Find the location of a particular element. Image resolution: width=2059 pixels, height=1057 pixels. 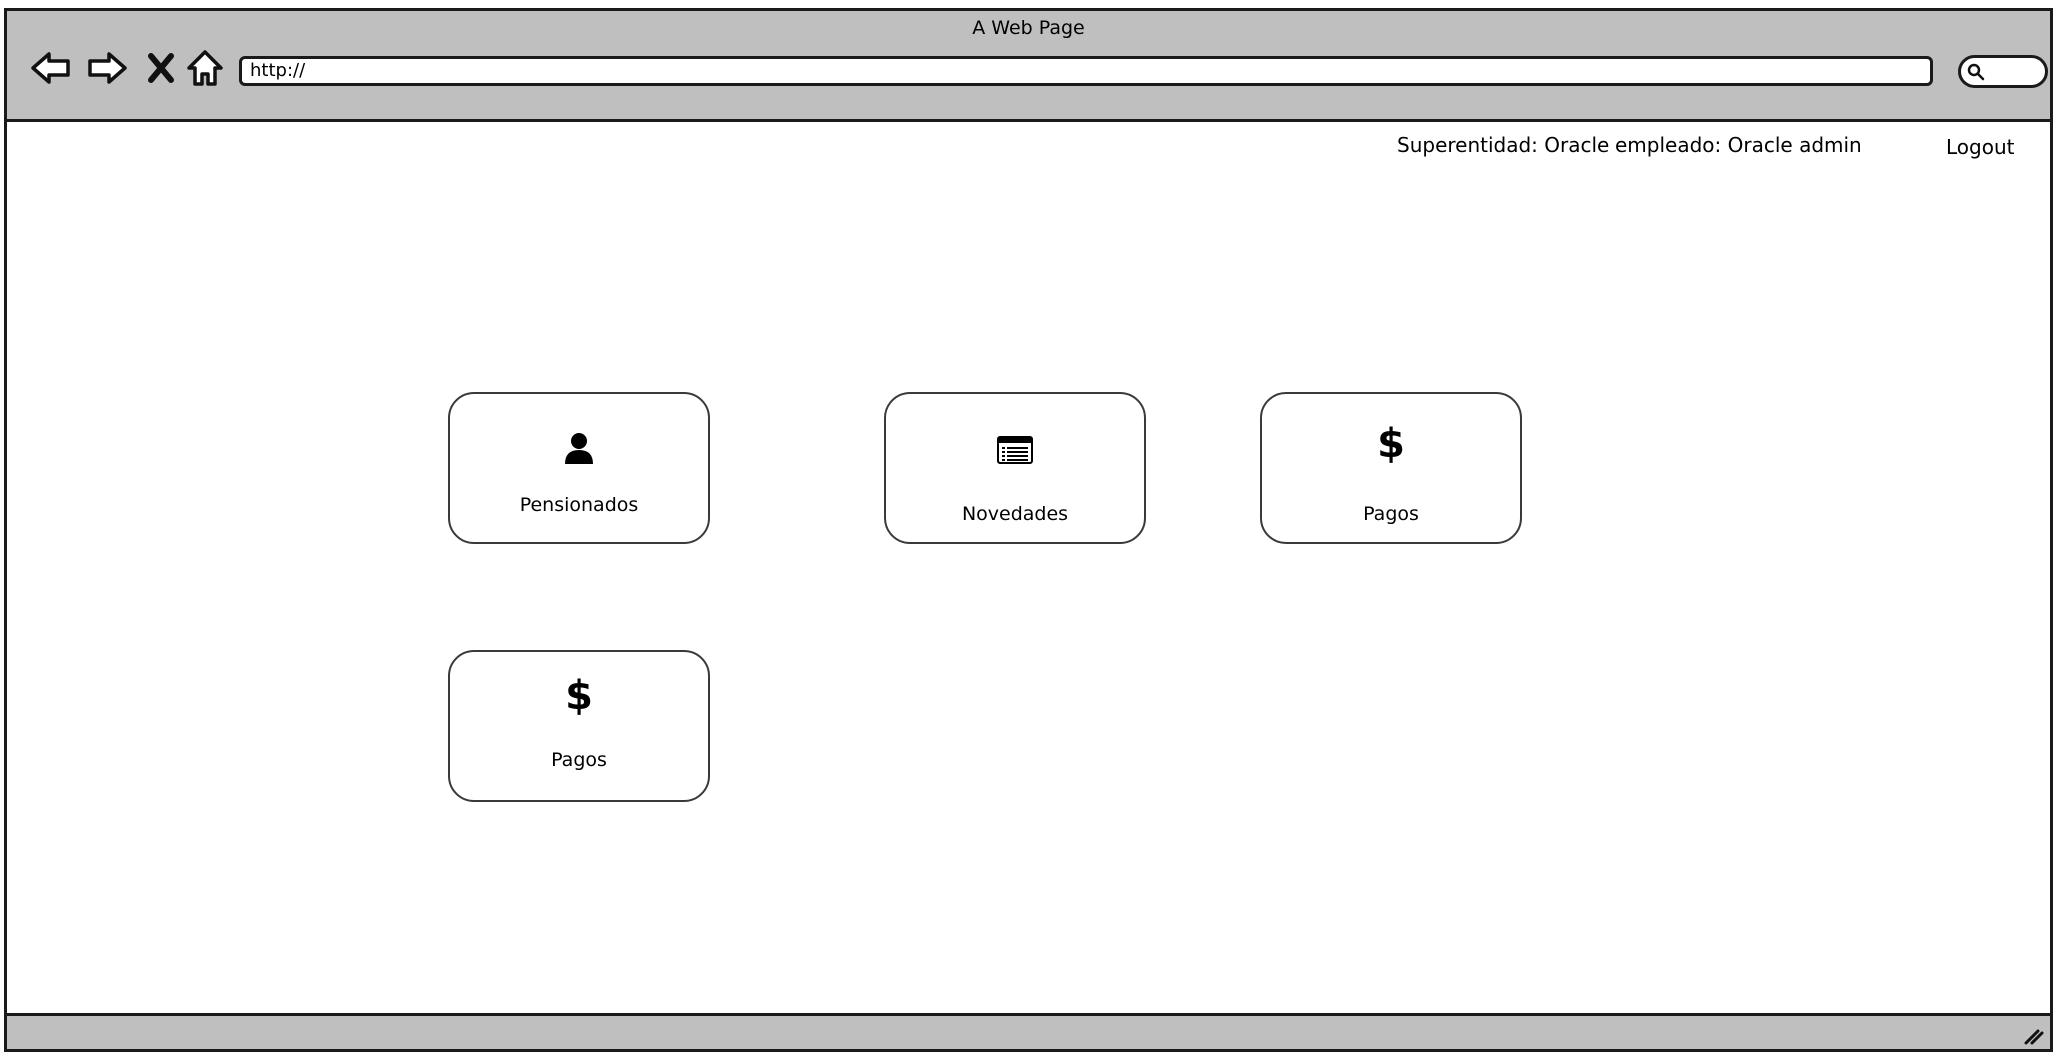

empleado-label: empleado: Oracle admin is located at coordinates (1738, 145).